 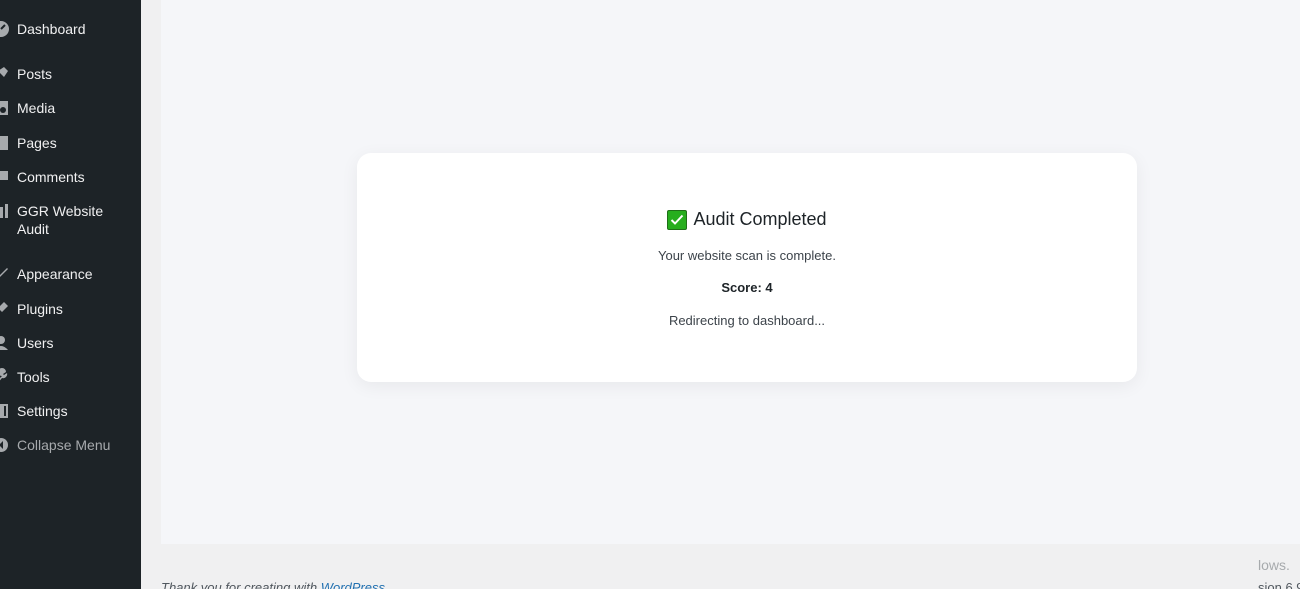 What do you see at coordinates (70, 108) in the screenshot?
I see `sidebar-item-media: Media` at bounding box center [70, 108].